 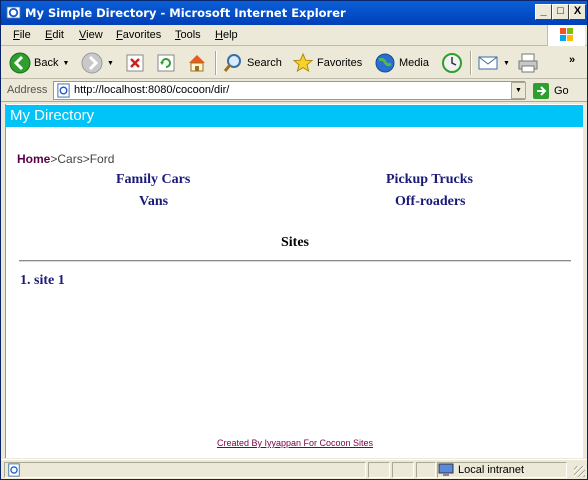 I want to click on go-arrow-icon, so click(x=541, y=91).